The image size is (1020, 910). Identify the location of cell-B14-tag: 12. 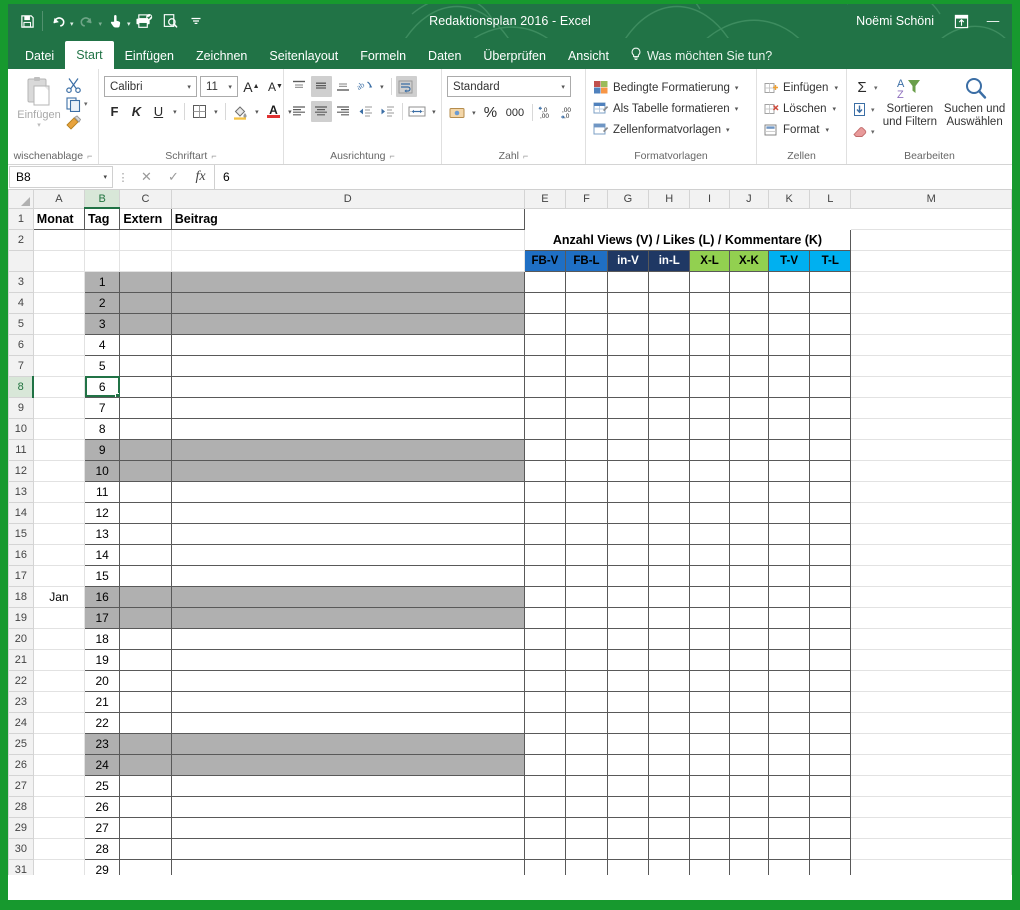
(102, 512).